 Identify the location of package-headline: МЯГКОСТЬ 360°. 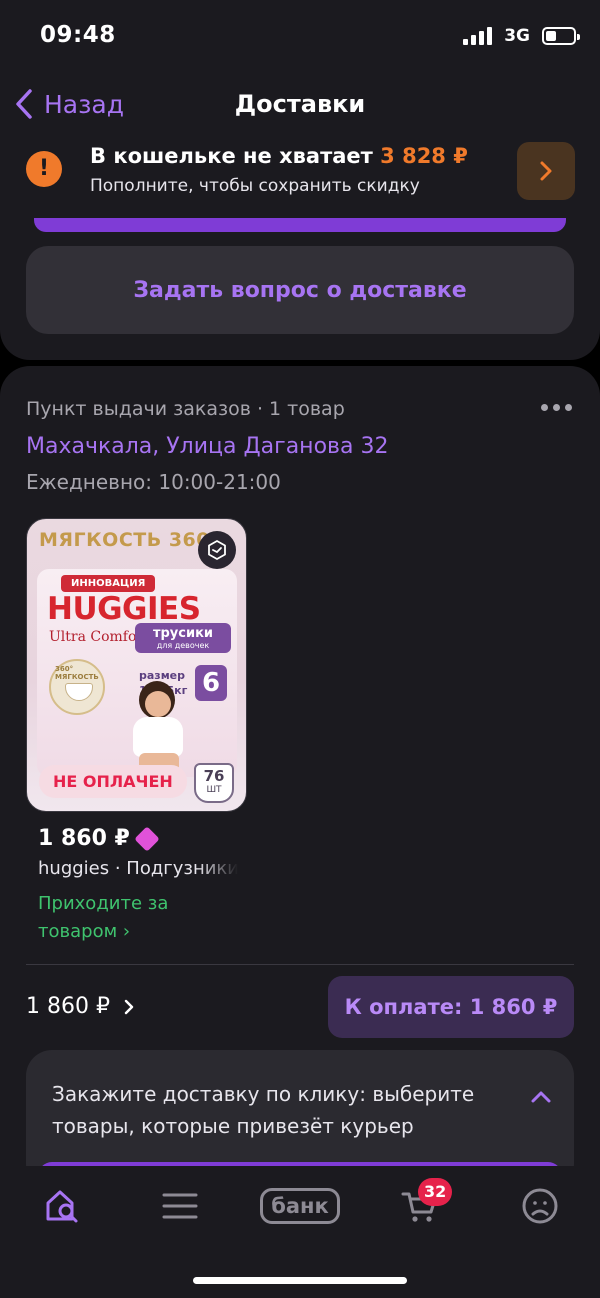
(129, 540).